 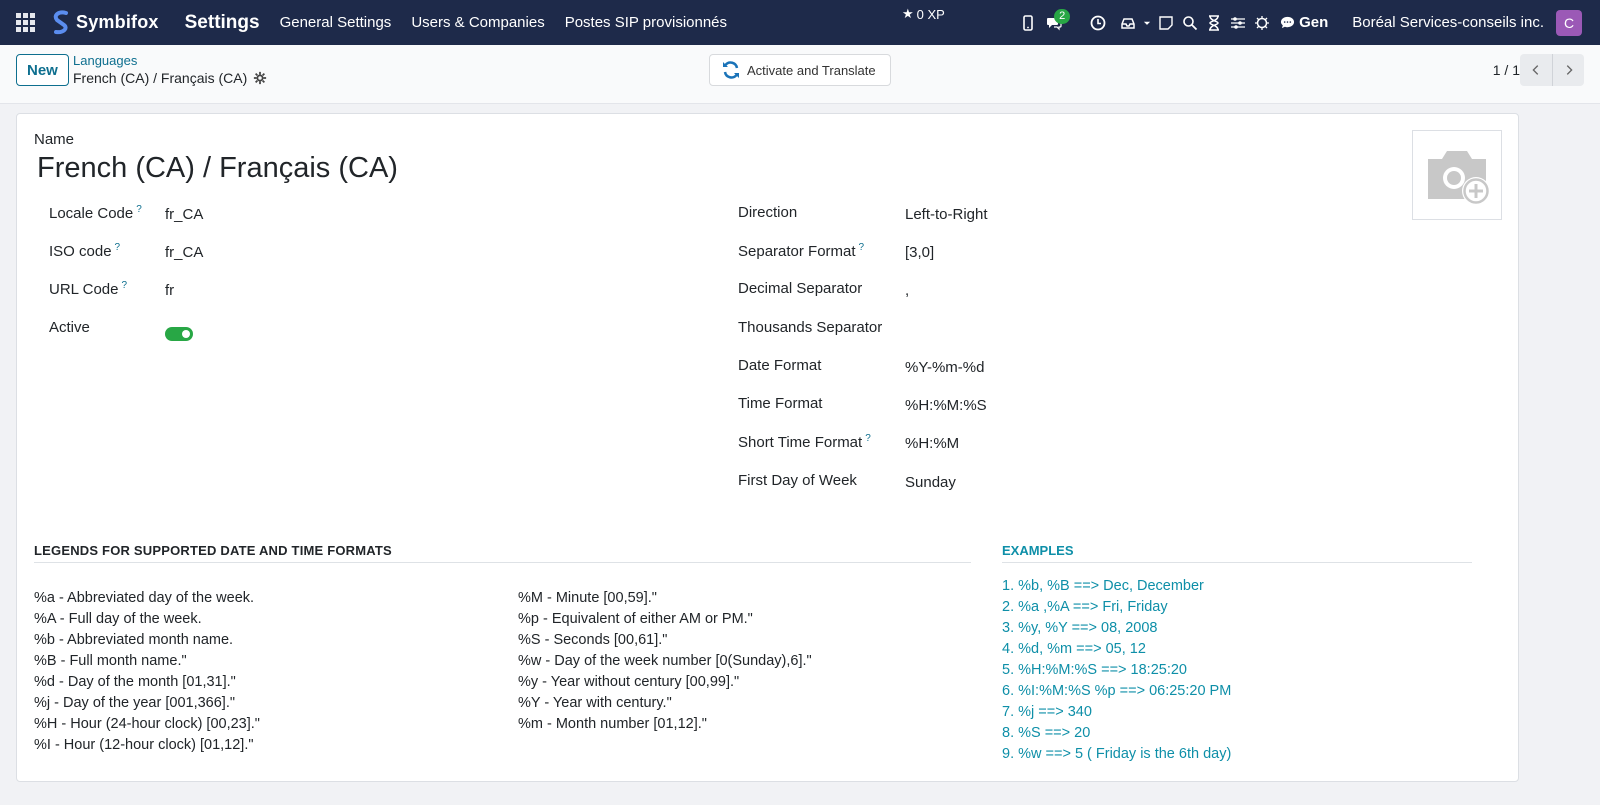 What do you see at coordinates (134, 640) in the screenshot?
I see `list-item: %b - Abbreviated month name.` at bounding box center [134, 640].